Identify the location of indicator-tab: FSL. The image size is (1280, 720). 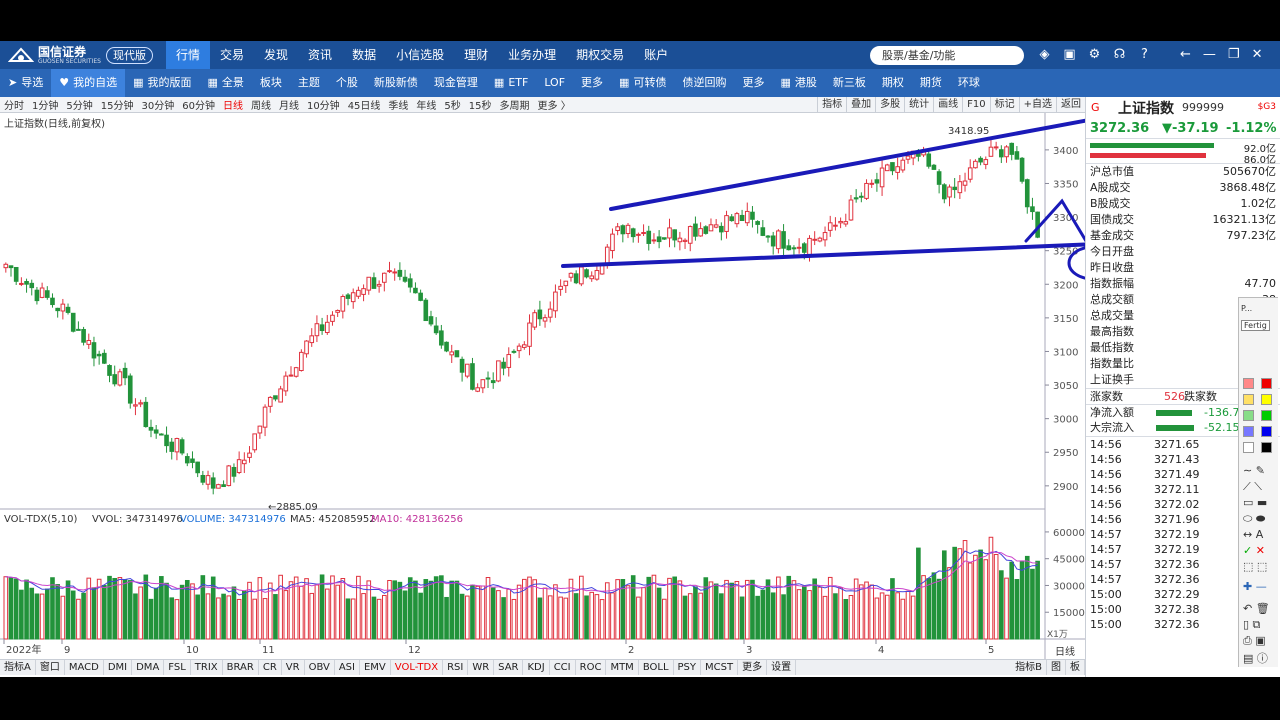
(177, 667).